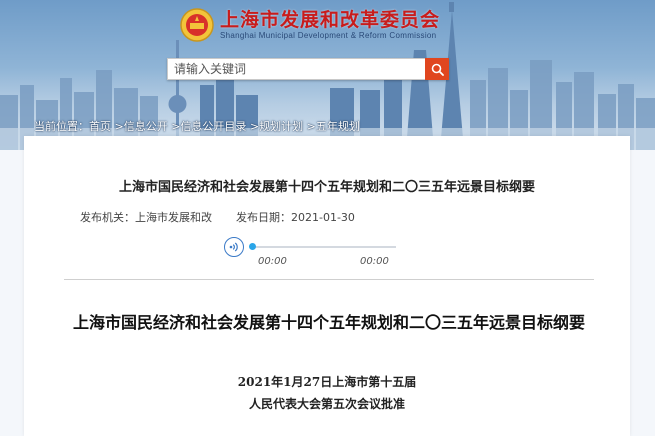 The height and width of the screenshot is (436, 655). I want to click on search-icon, so click(437, 69).